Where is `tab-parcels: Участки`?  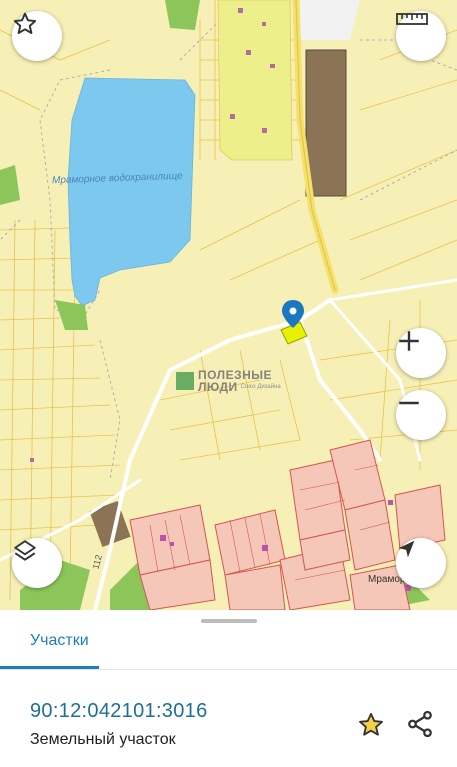
tab-parcels: Участки is located at coordinates (59, 641).